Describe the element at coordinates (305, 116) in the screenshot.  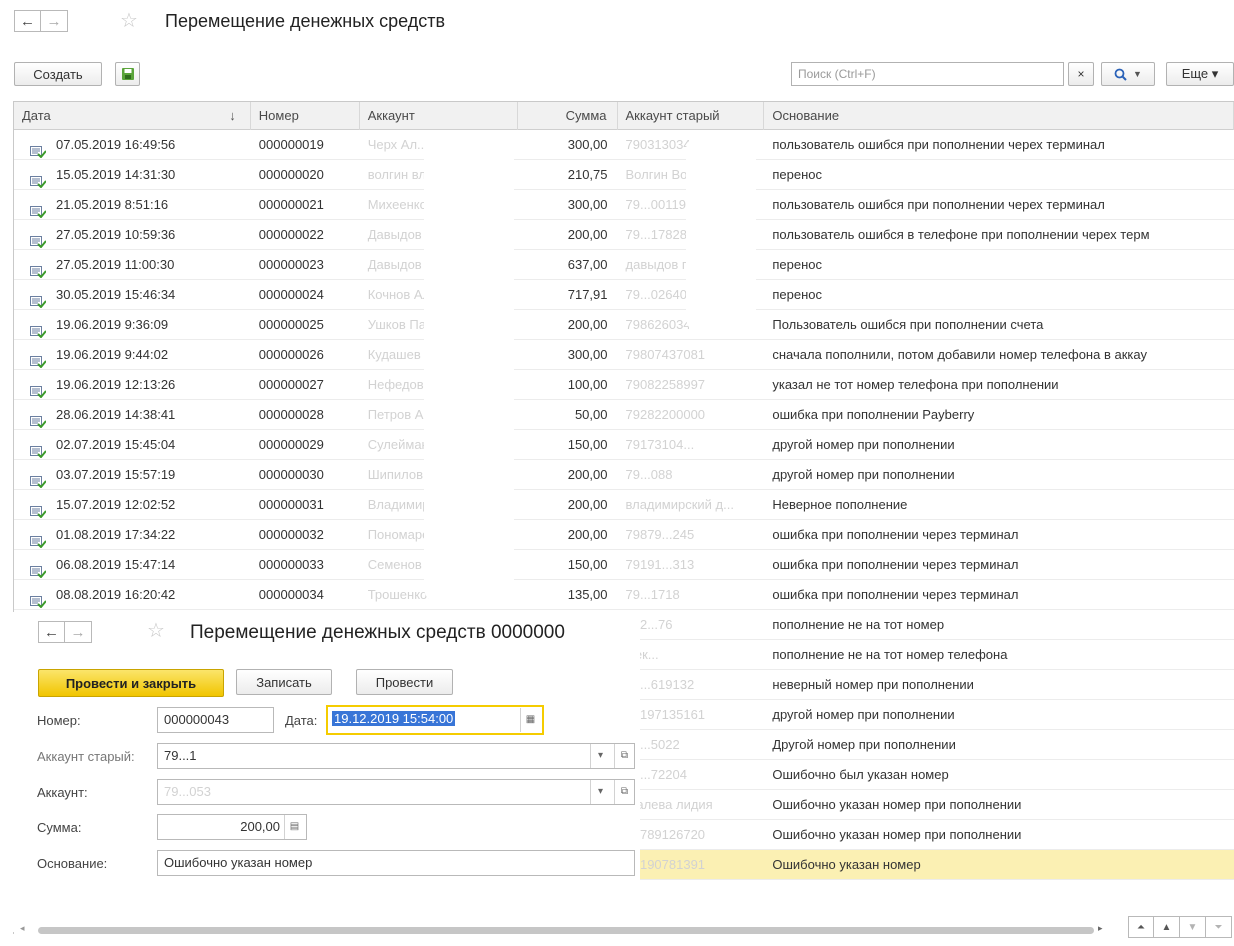
I see `column-number: Номер` at that location.